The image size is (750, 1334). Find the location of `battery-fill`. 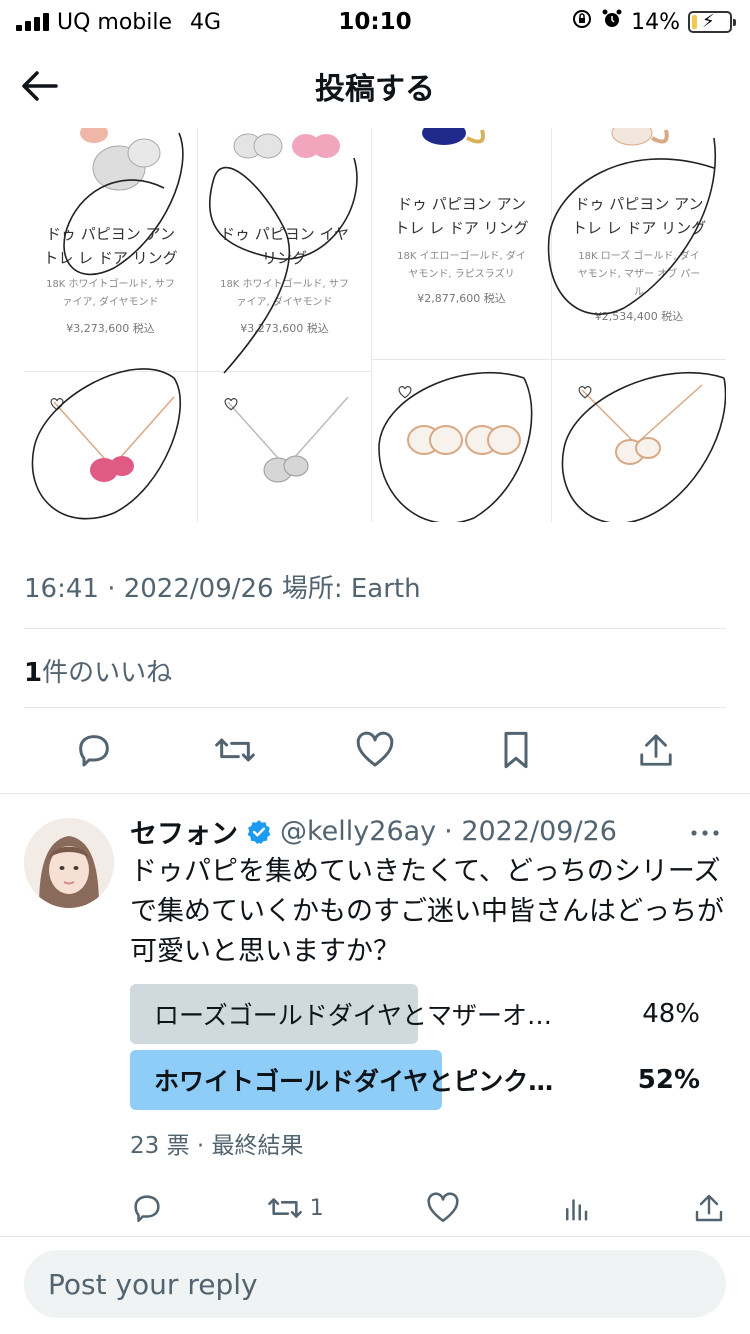

battery-fill is located at coordinates (694, 22).